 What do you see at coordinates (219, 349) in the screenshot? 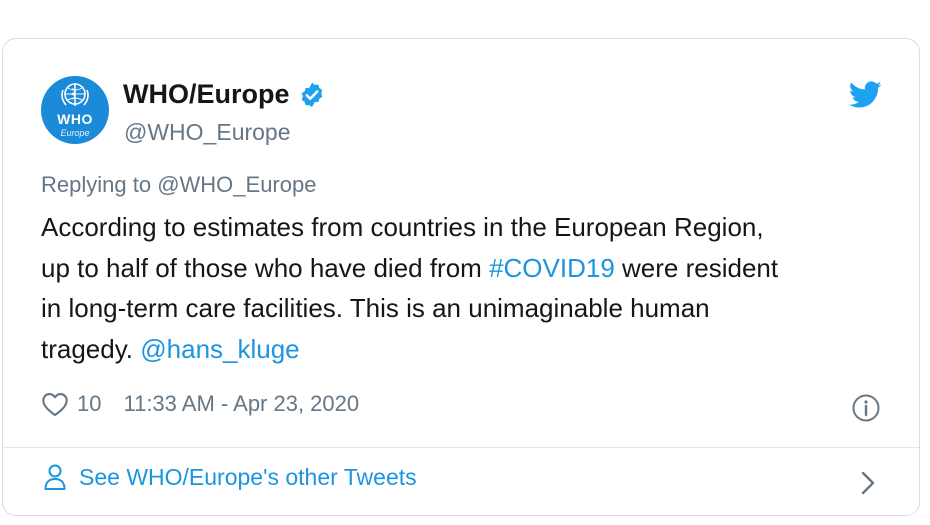
I see `mention-link: @hans_kluge` at bounding box center [219, 349].